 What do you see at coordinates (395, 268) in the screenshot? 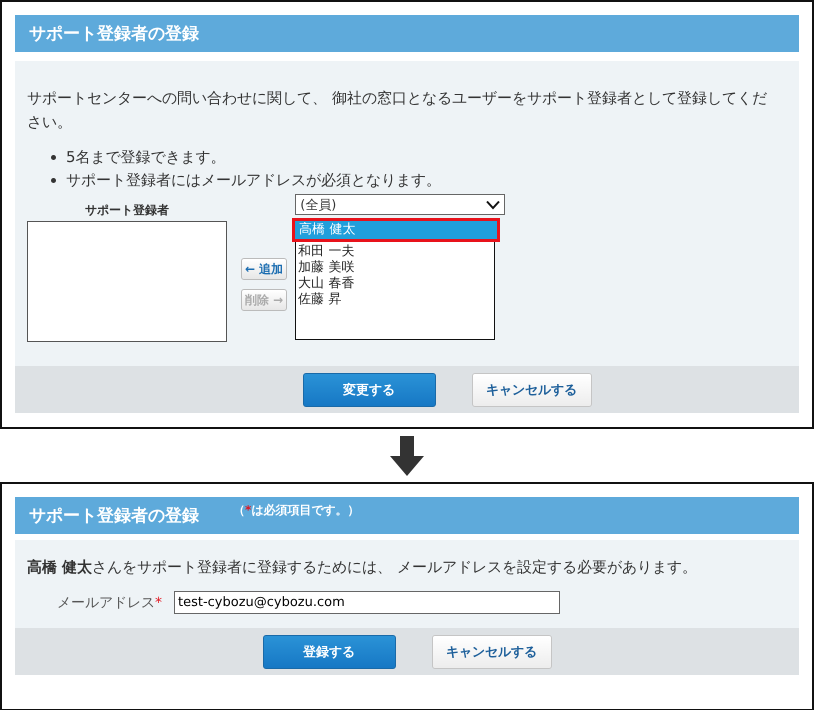
I see `list-option: 加藤 美咲` at bounding box center [395, 268].